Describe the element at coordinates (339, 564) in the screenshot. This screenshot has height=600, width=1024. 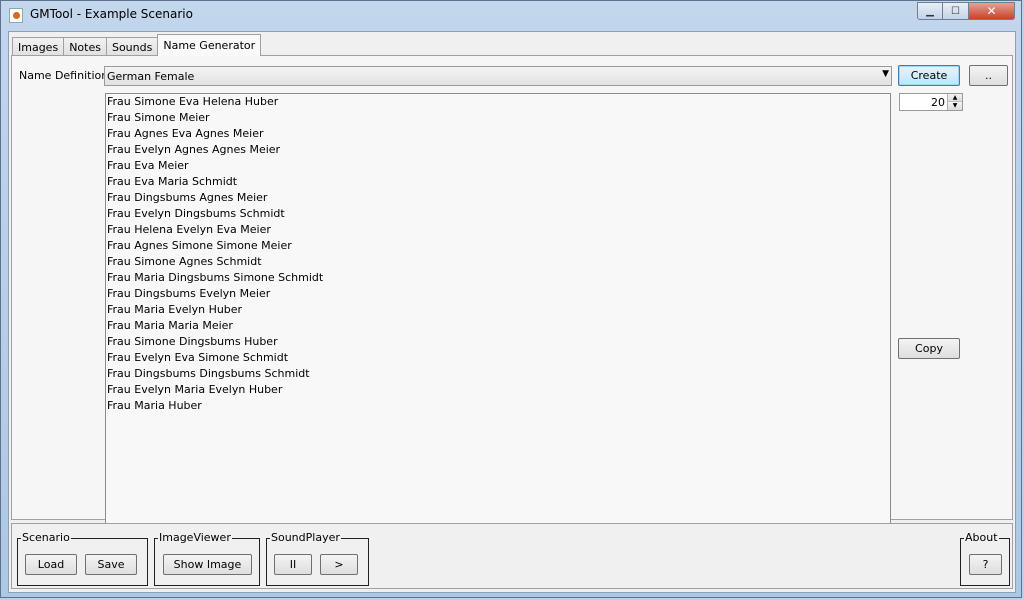
I see `play-button: >` at that location.